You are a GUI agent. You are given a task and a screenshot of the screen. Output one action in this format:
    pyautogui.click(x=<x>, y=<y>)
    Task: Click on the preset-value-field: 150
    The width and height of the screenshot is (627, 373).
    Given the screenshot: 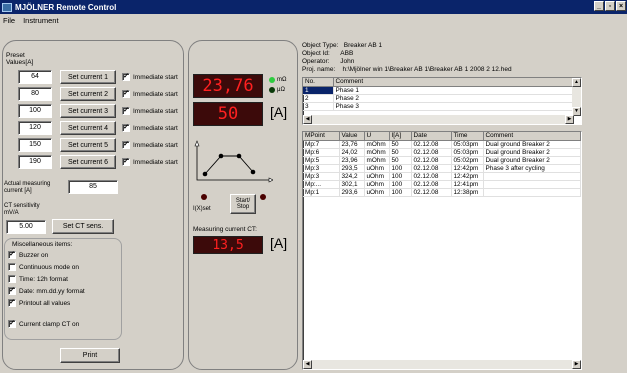 What is the action you would take?
    pyautogui.click(x=35, y=145)
    